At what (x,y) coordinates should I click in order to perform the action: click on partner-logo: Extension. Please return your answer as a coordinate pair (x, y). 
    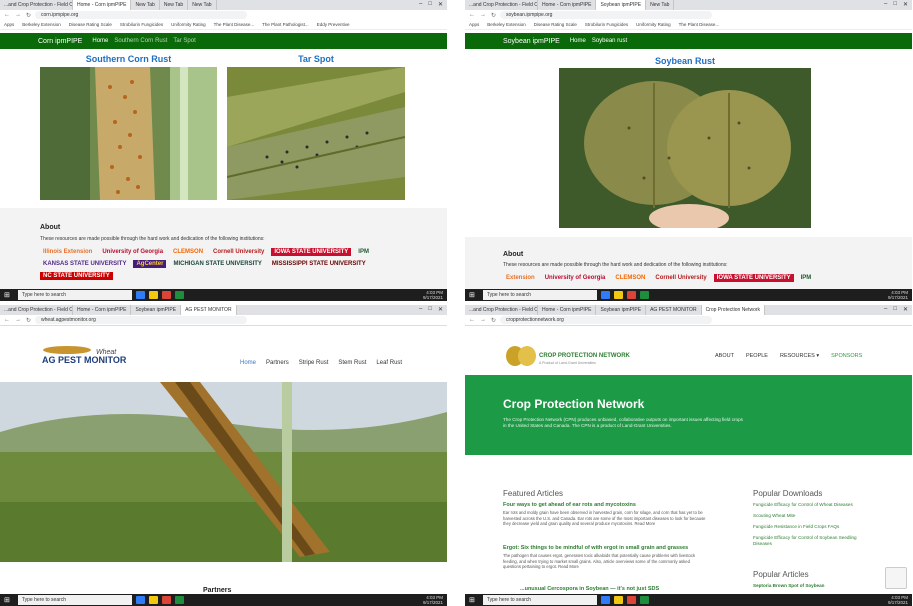
    Looking at the image, I should click on (520, 278).